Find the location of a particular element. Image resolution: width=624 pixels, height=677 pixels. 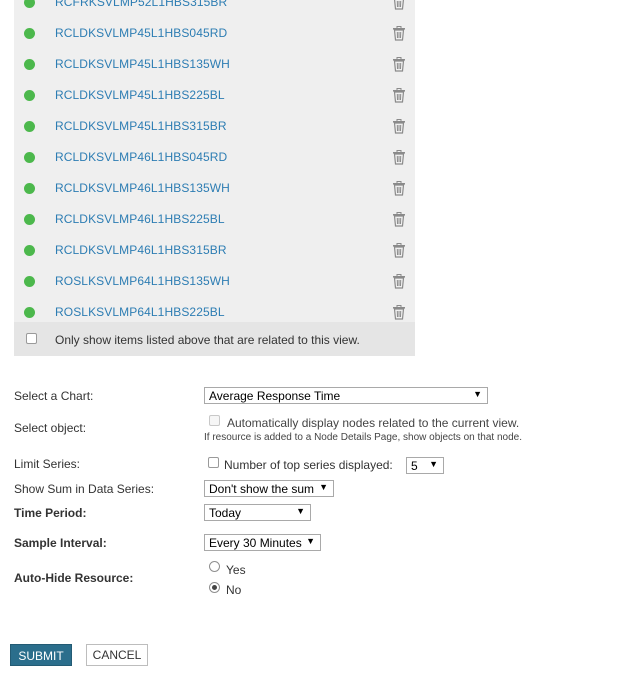

top-series-label: Number of top series displayed: is located at coordinates (308, 465).